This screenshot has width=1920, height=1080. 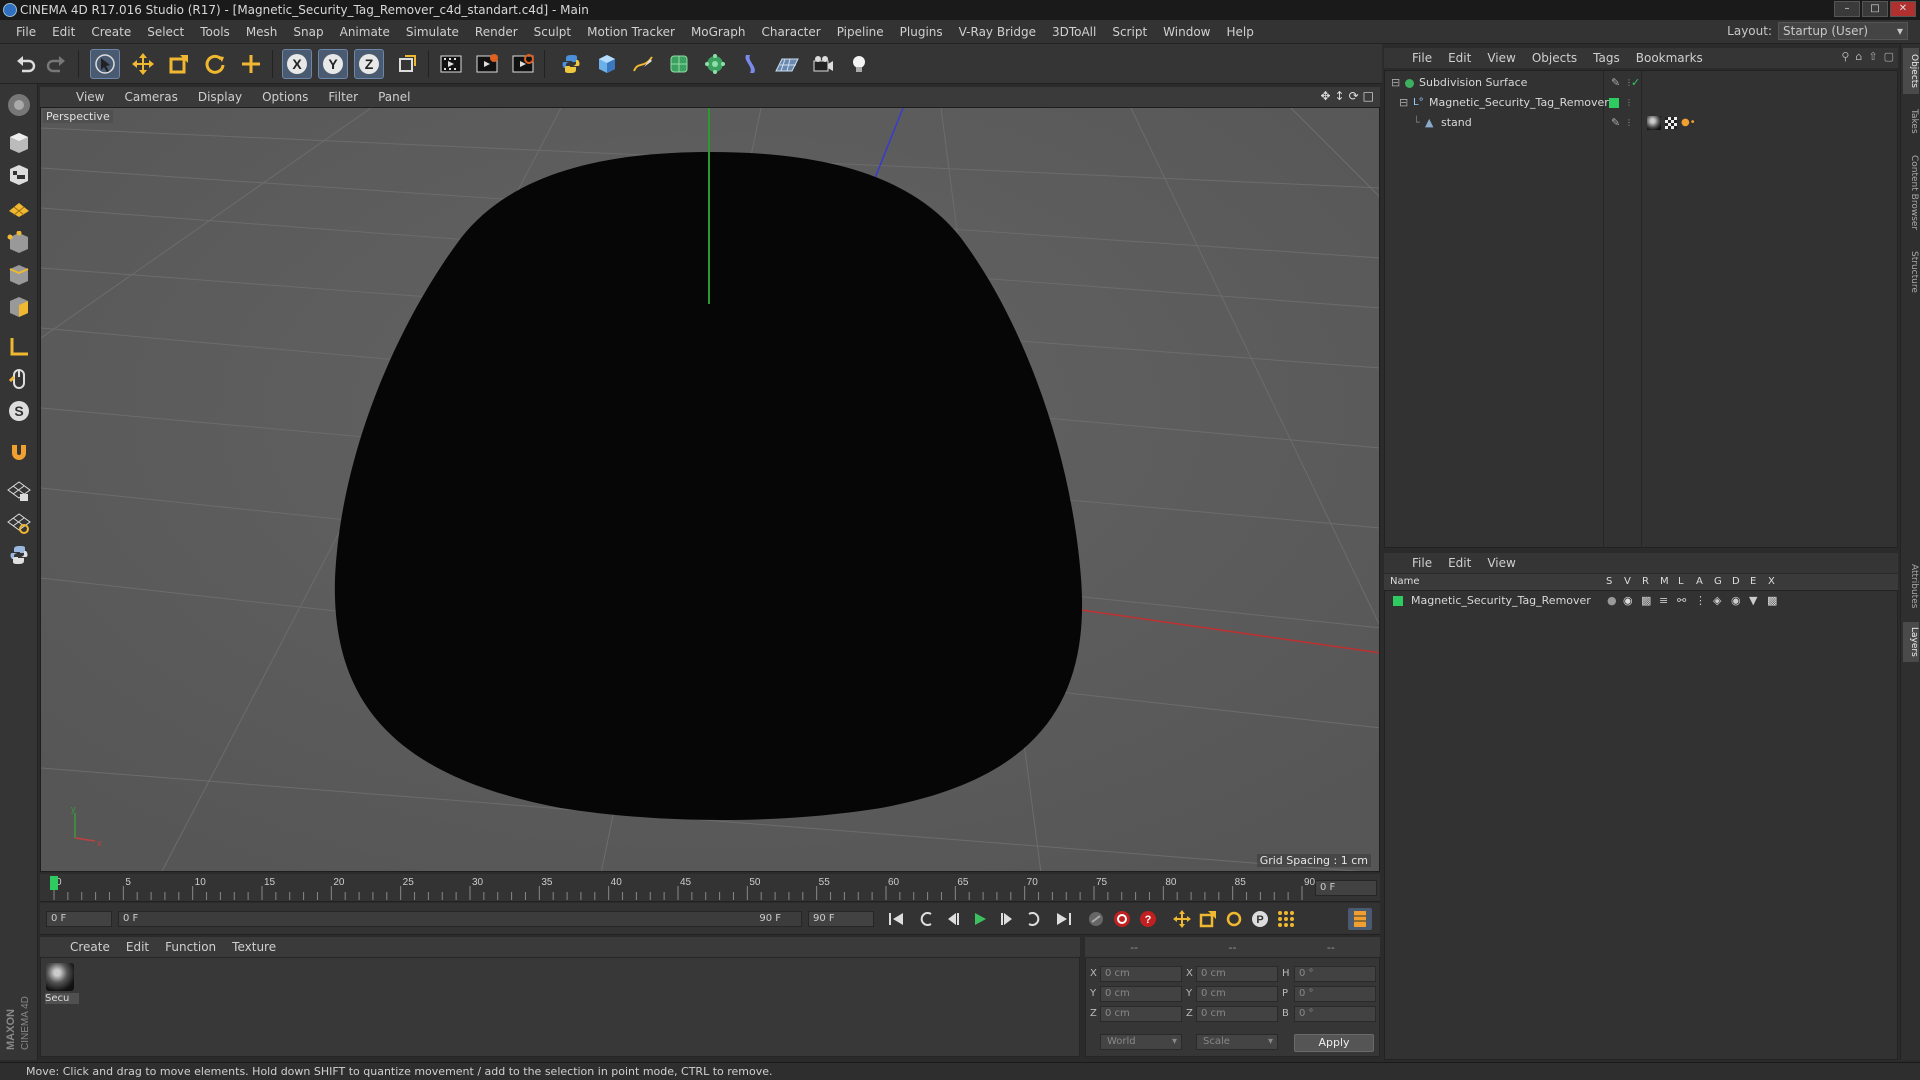 What do you see at coordinates (1148, 919) in the screenshot?
I see `autokey-icon: ?` at bounding box center [1148, 919].